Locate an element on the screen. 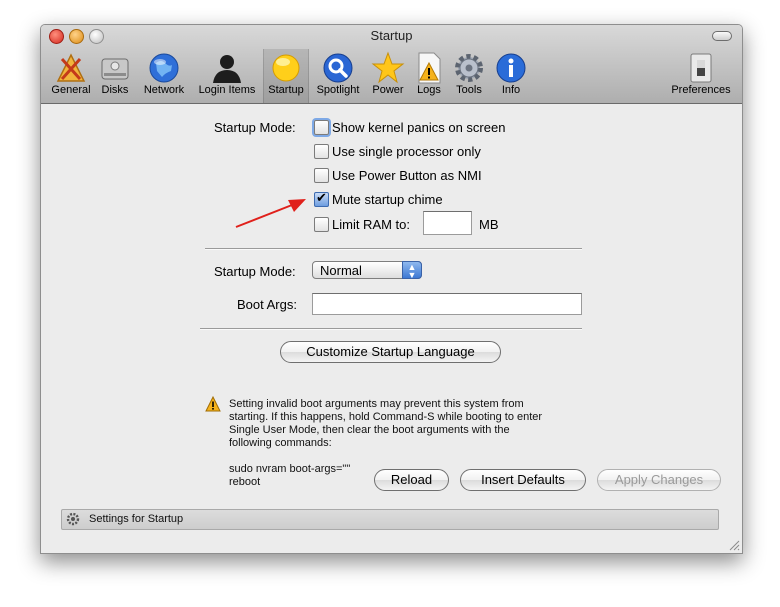 The width and height of the screenshot is (780, 607). toolbar-label: Logs is located at coordinates (429, 90).